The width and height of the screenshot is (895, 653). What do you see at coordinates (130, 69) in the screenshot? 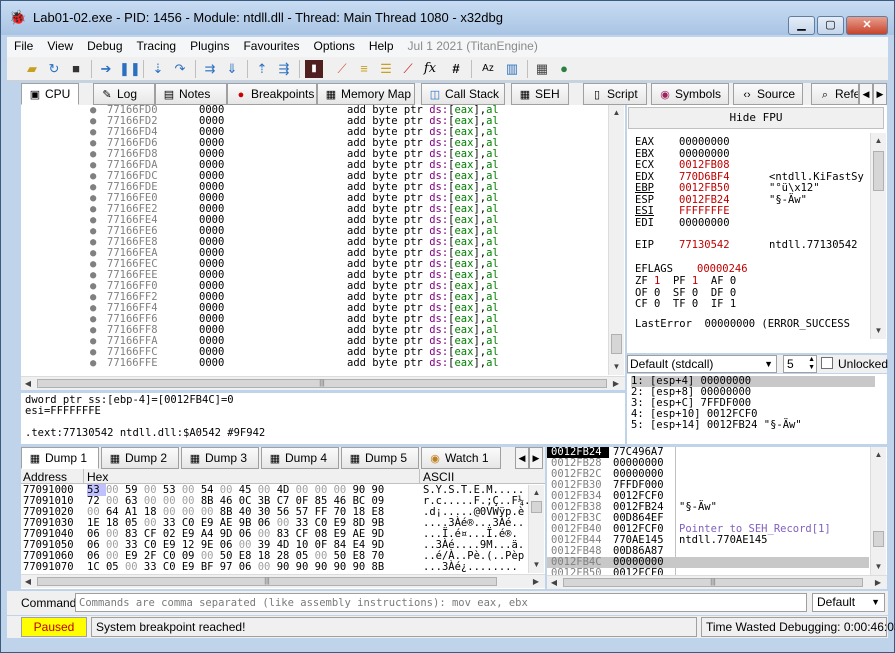
I see `pause-icon: ❚❚` at bounding box center [130, 69].